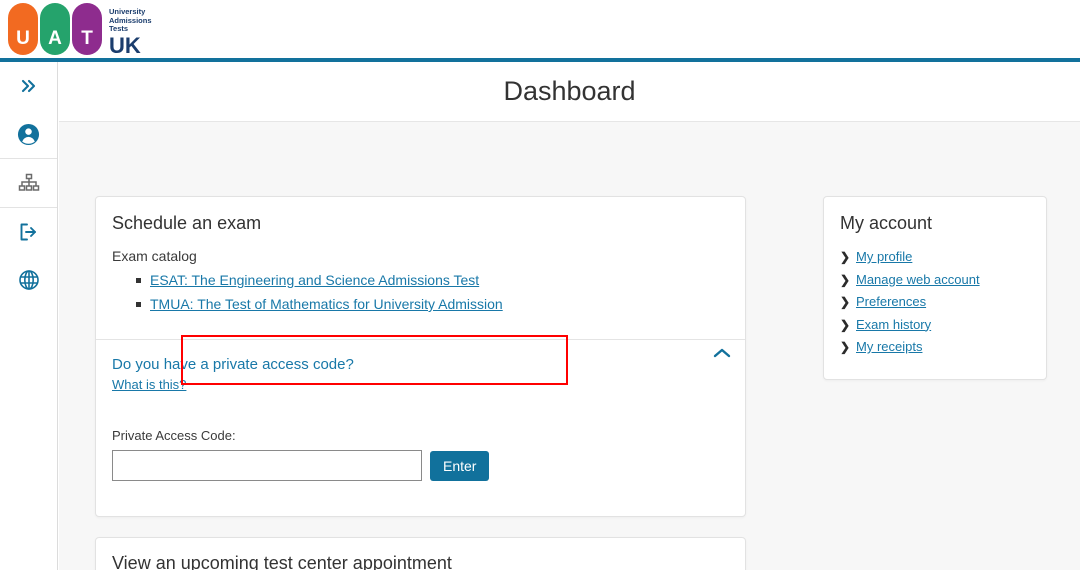 The image size is (1080, 570). What do you see at coordinates (55, 38) in the screenshot?
I see `logo-pill-letter-a: A` at bounding box center [55, 38].